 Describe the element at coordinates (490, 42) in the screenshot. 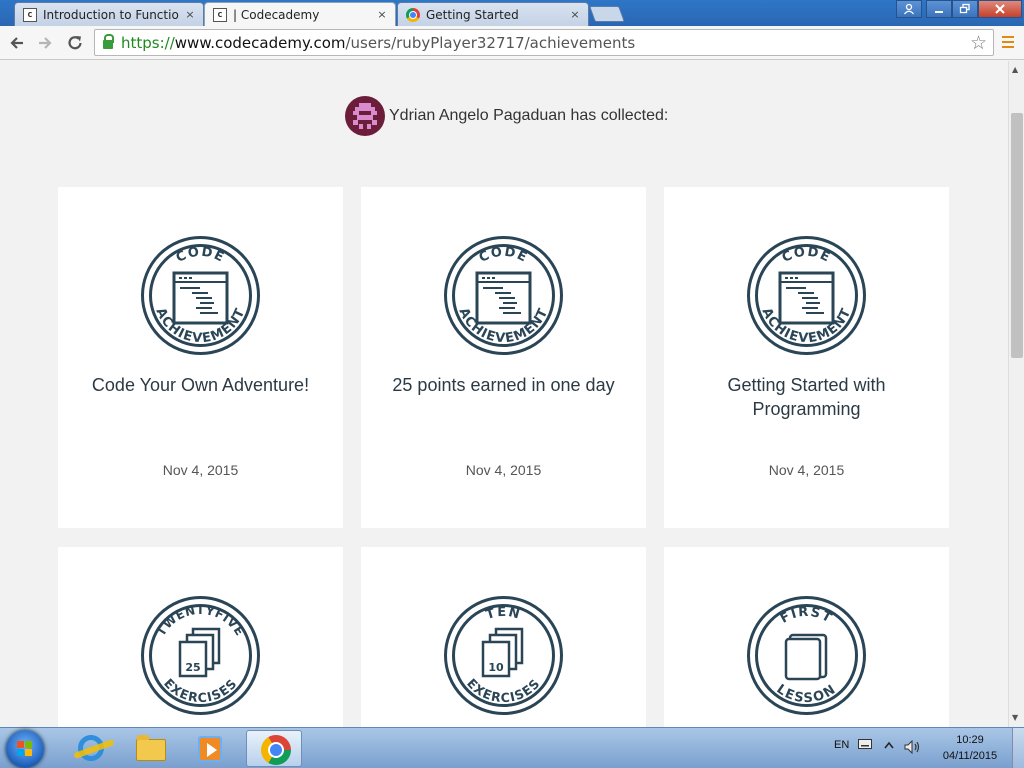

I see `url-path: /users/rubyPlayer32717/achievements` at that location.